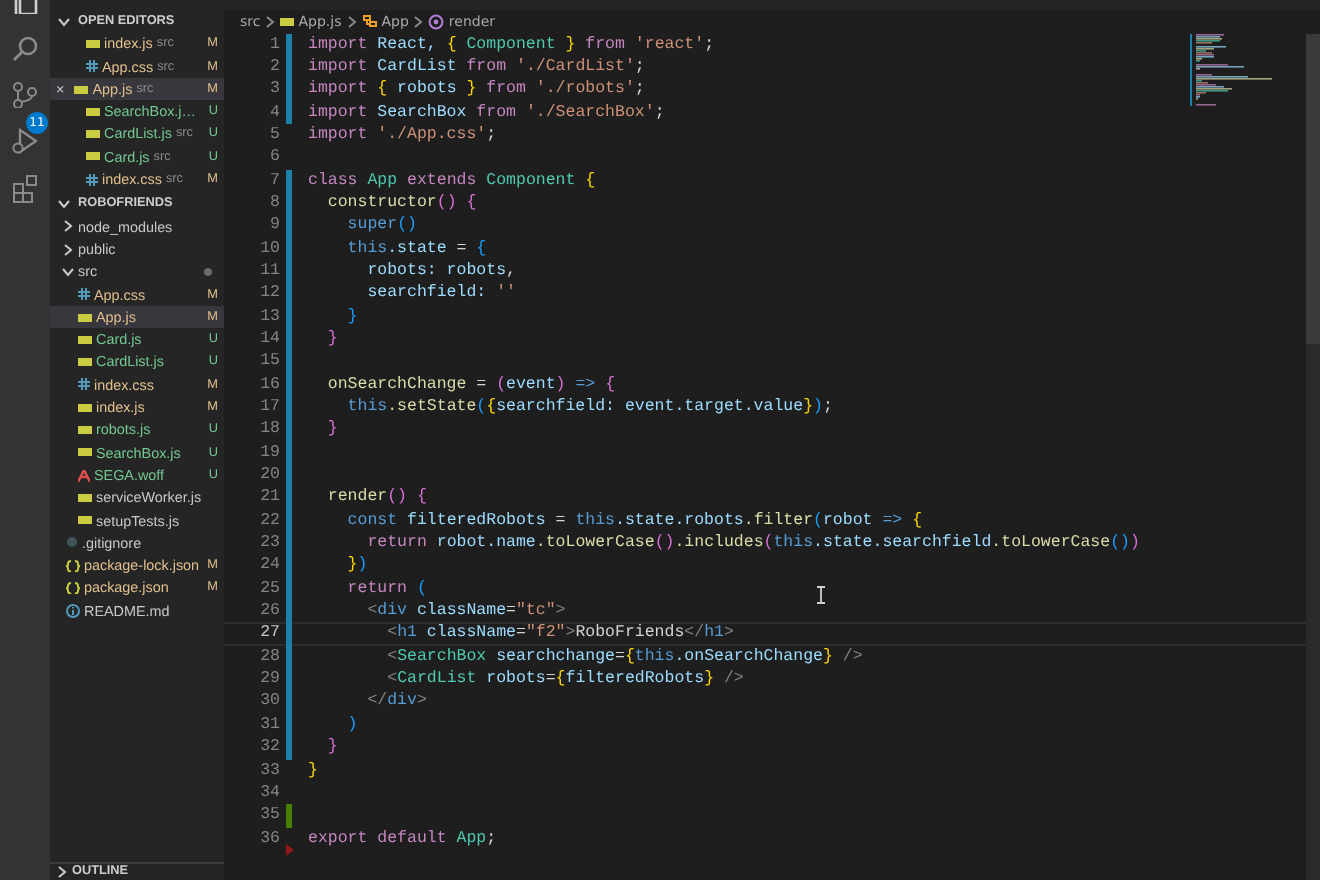 The image size is (1320, 880). I want to click on line-number: 30, so click(269, 702).